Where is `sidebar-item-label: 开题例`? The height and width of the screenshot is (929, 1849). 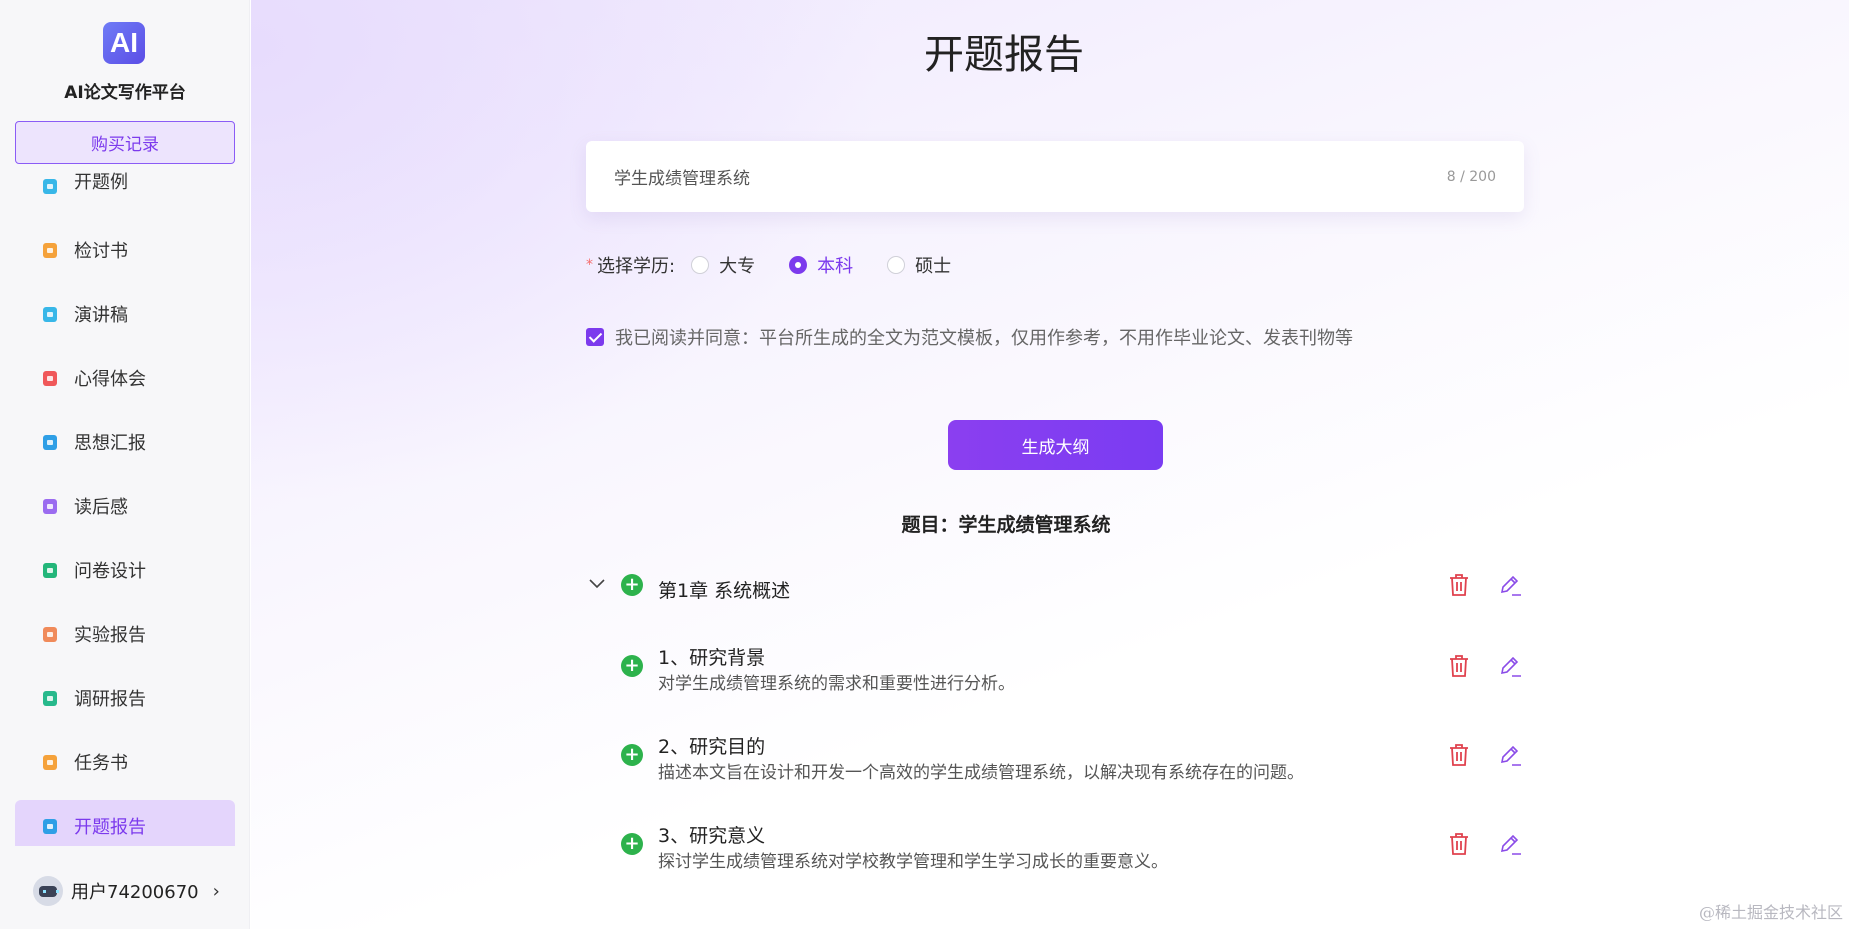 sidebar-item-label: 开题例 is located at coordinates (101, 182).